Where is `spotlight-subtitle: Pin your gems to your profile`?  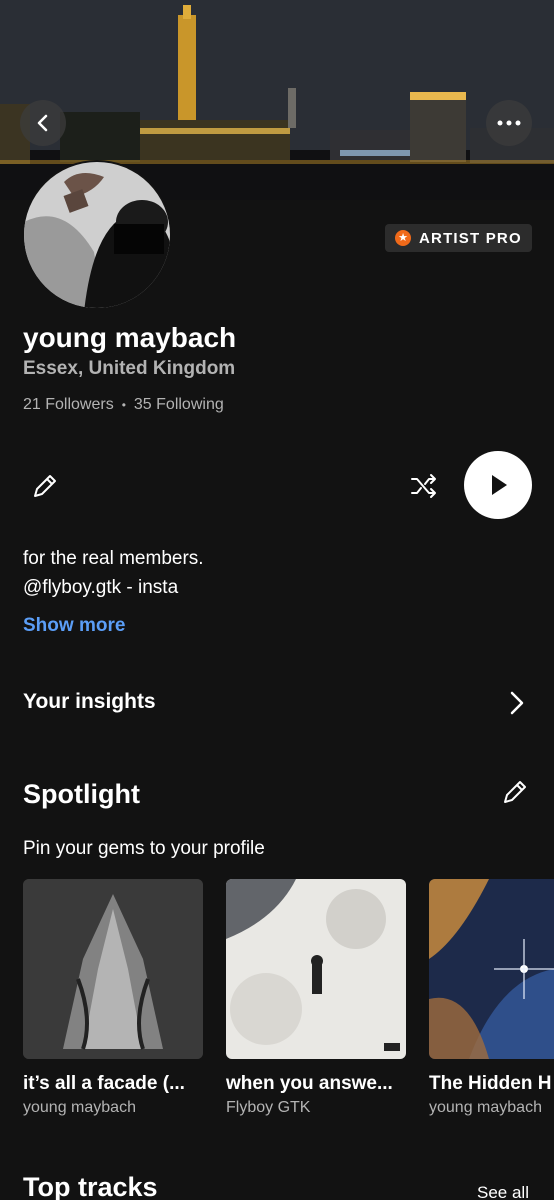
spotlight-subtitle: Pin your gems to your profile is located at coordinates (144, 848).